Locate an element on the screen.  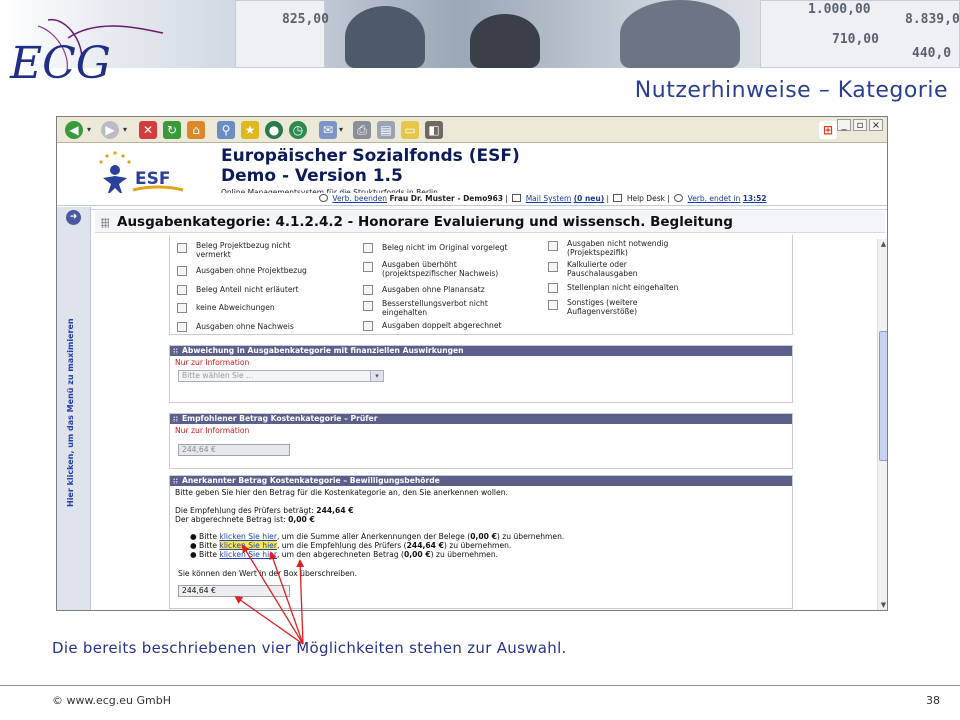
favorites-icon: ★ is located at coordinates (250, 130).